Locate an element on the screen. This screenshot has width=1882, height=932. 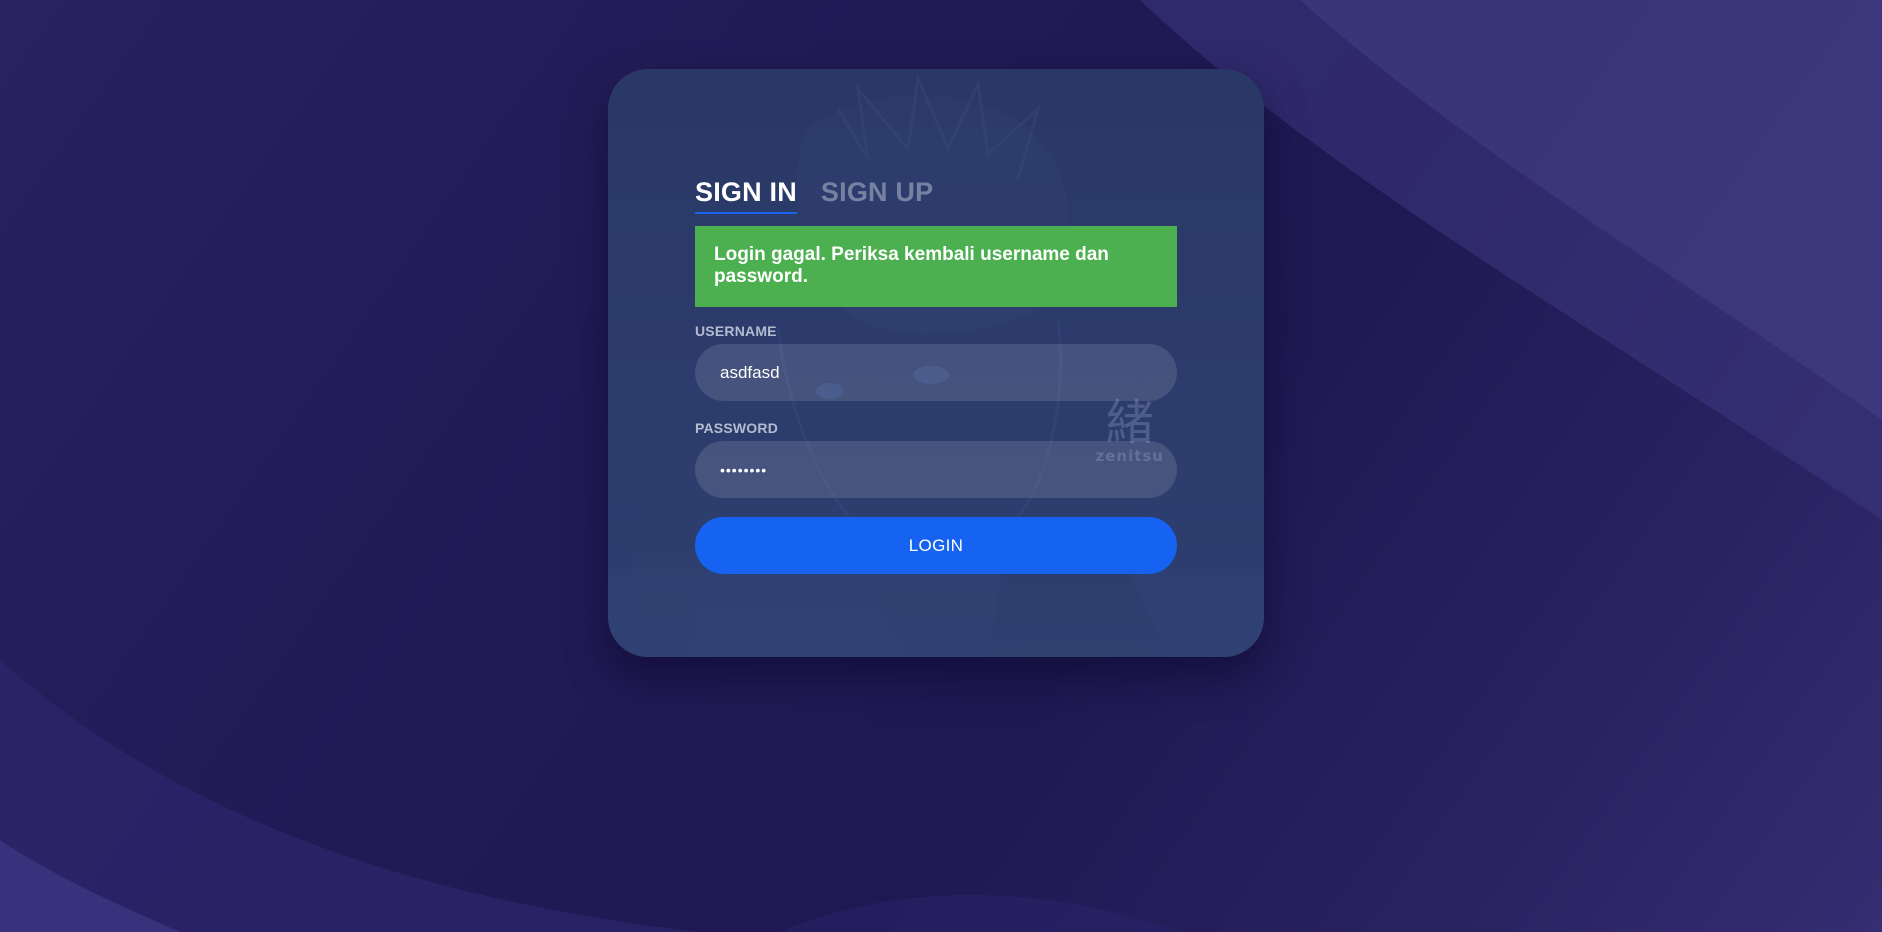
password-label: PASSWORD is located at coordinates (737, 428).